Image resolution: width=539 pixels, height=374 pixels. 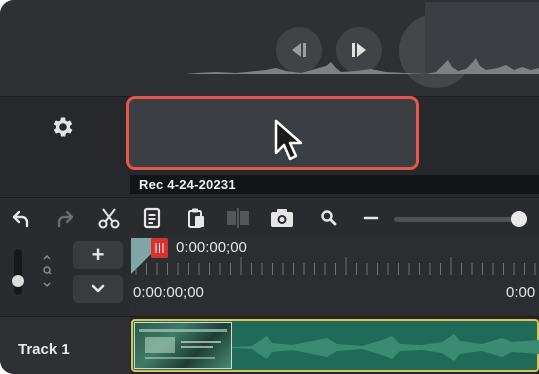 I want to click on plus-icon: +, so click(x=98, y=254).